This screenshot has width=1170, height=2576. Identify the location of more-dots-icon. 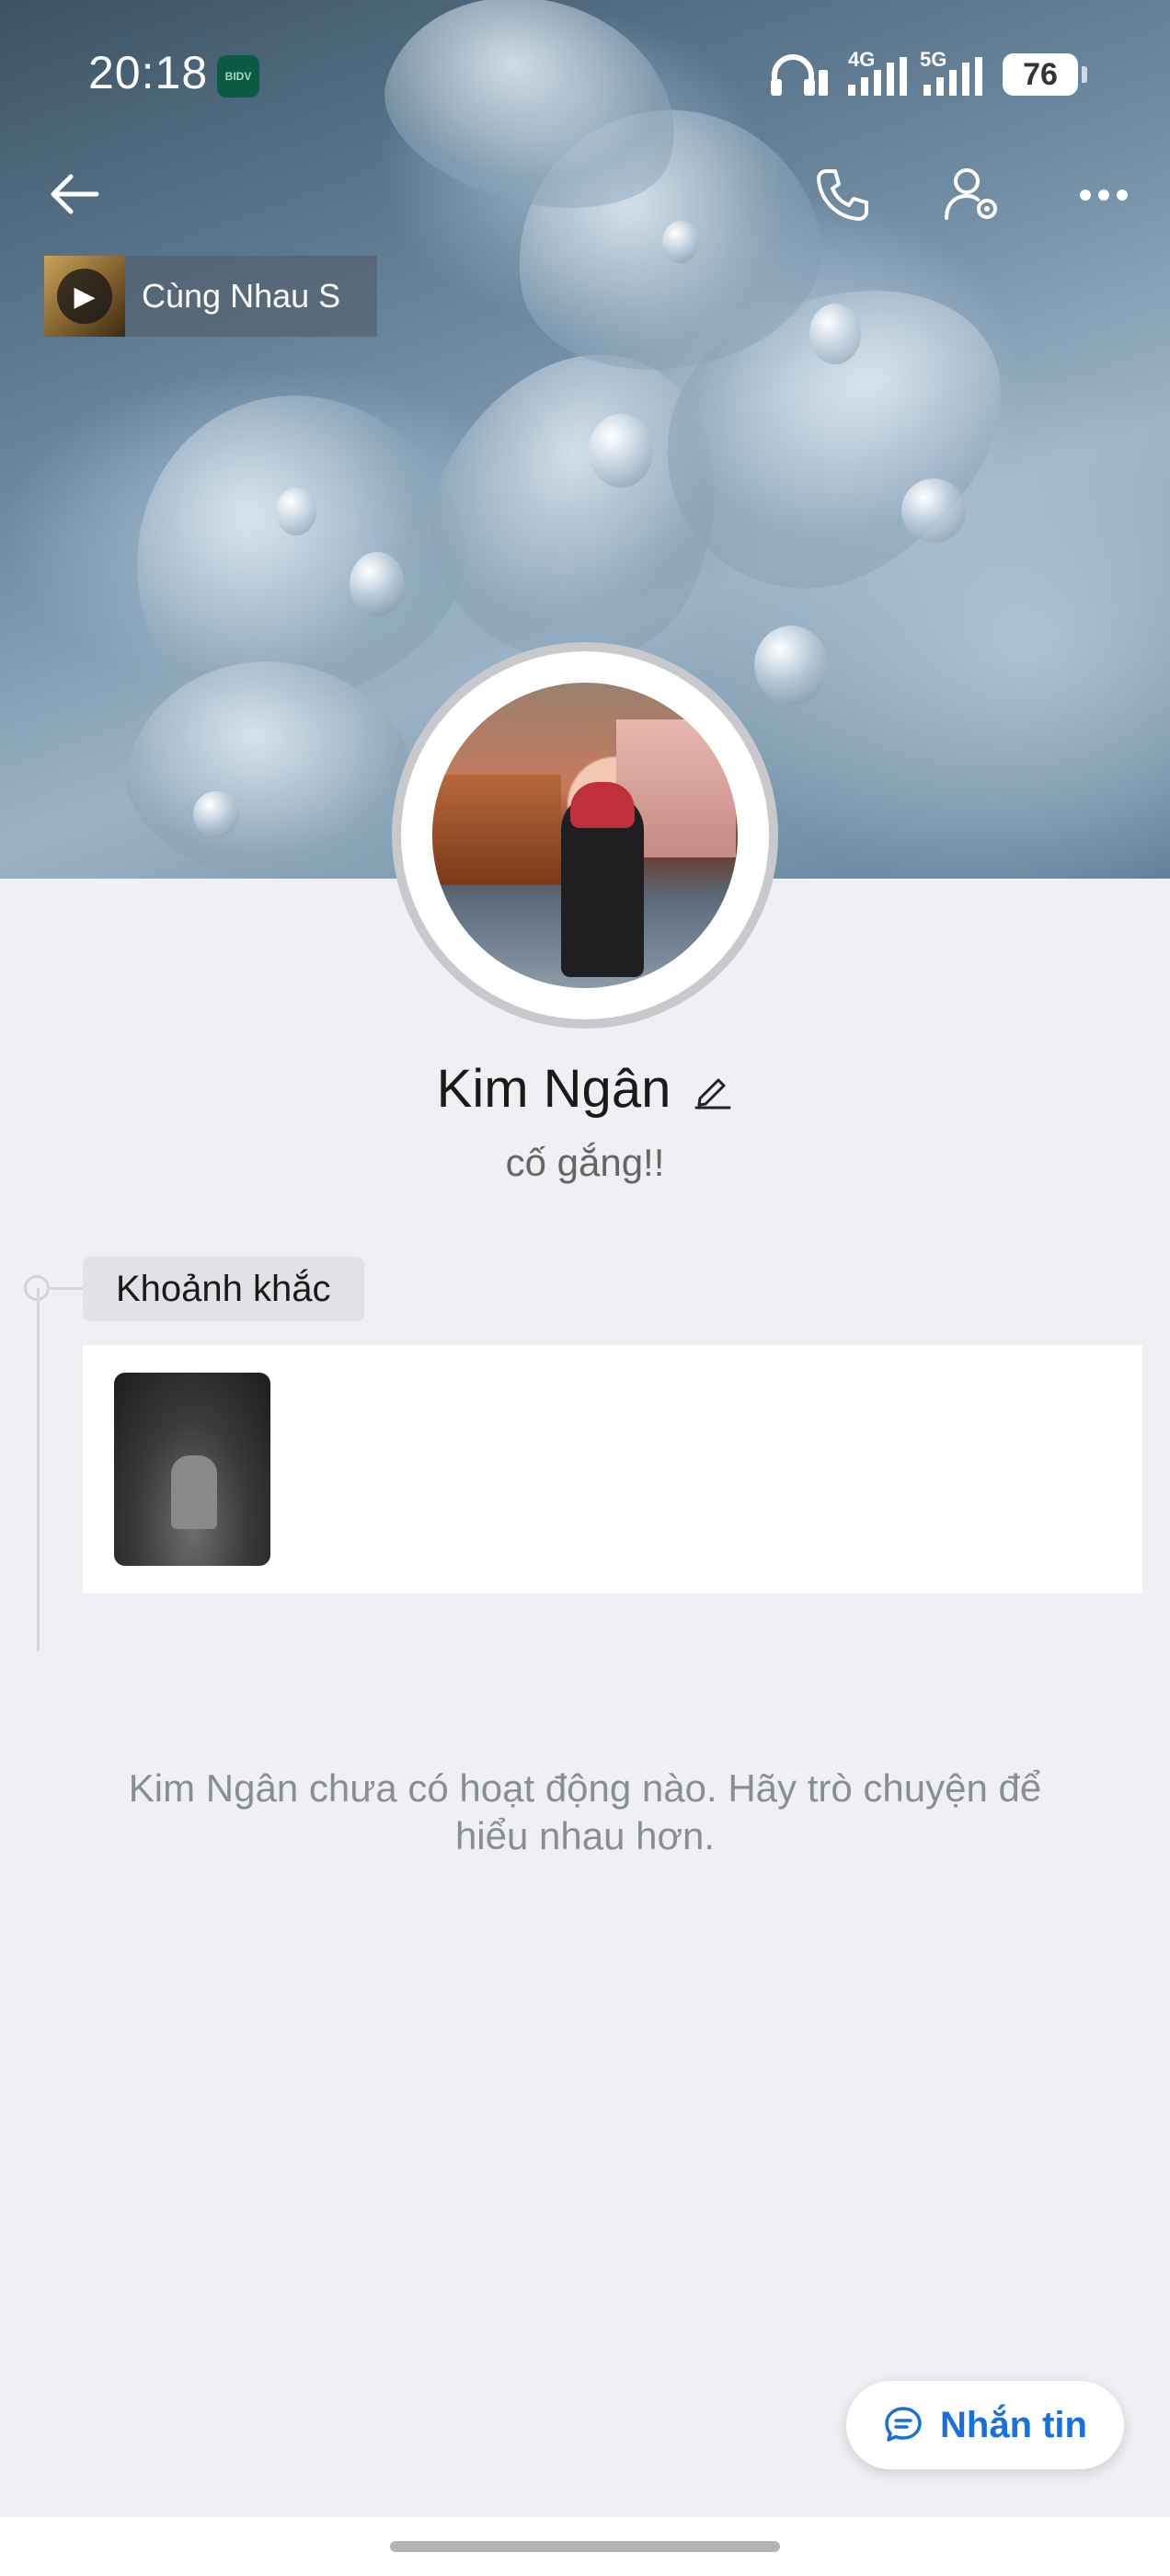
(1104, 195).